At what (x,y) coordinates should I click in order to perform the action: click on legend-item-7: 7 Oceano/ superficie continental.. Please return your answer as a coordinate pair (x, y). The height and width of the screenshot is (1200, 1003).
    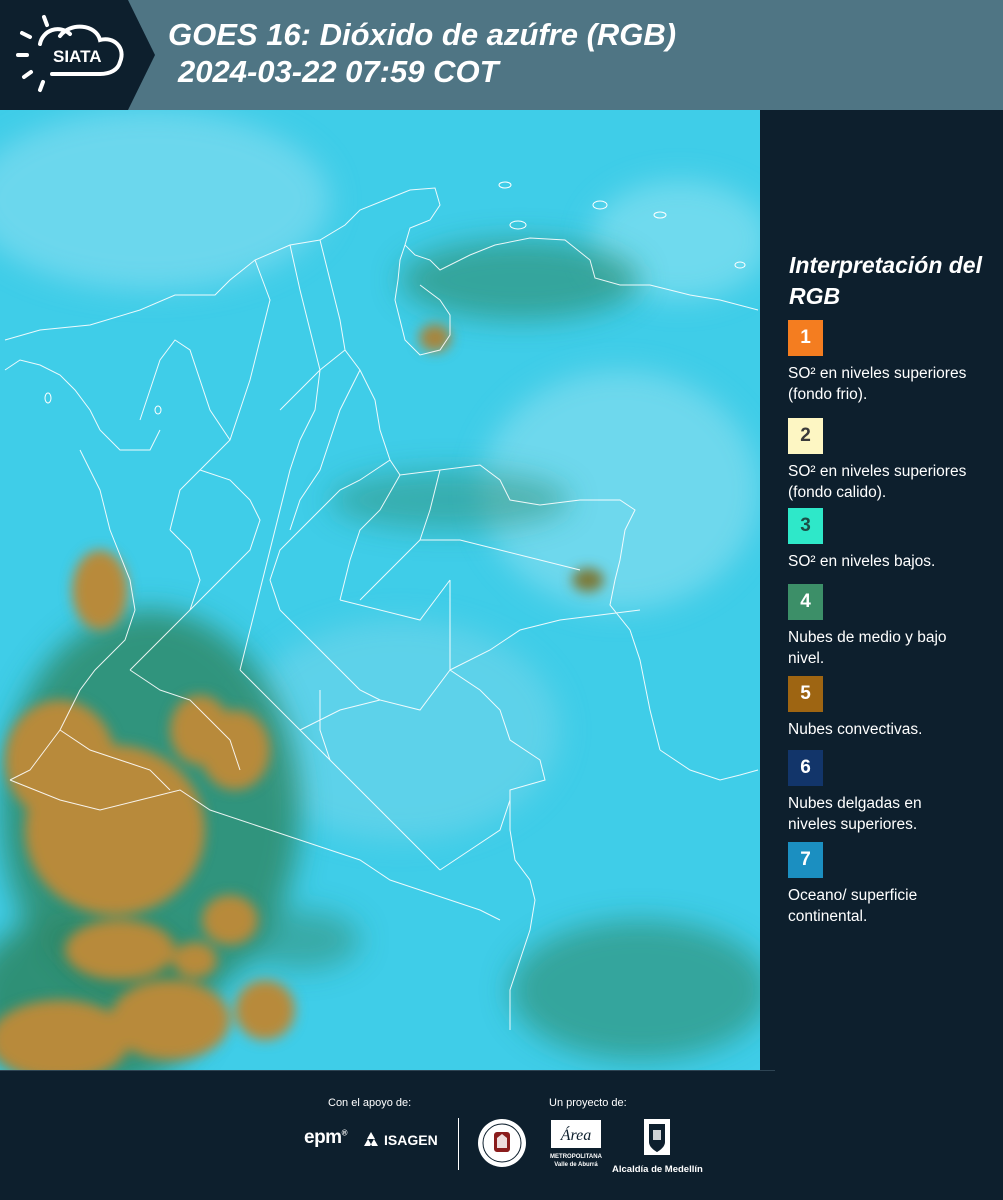
    Looking at the image, I should click on (888, 884).